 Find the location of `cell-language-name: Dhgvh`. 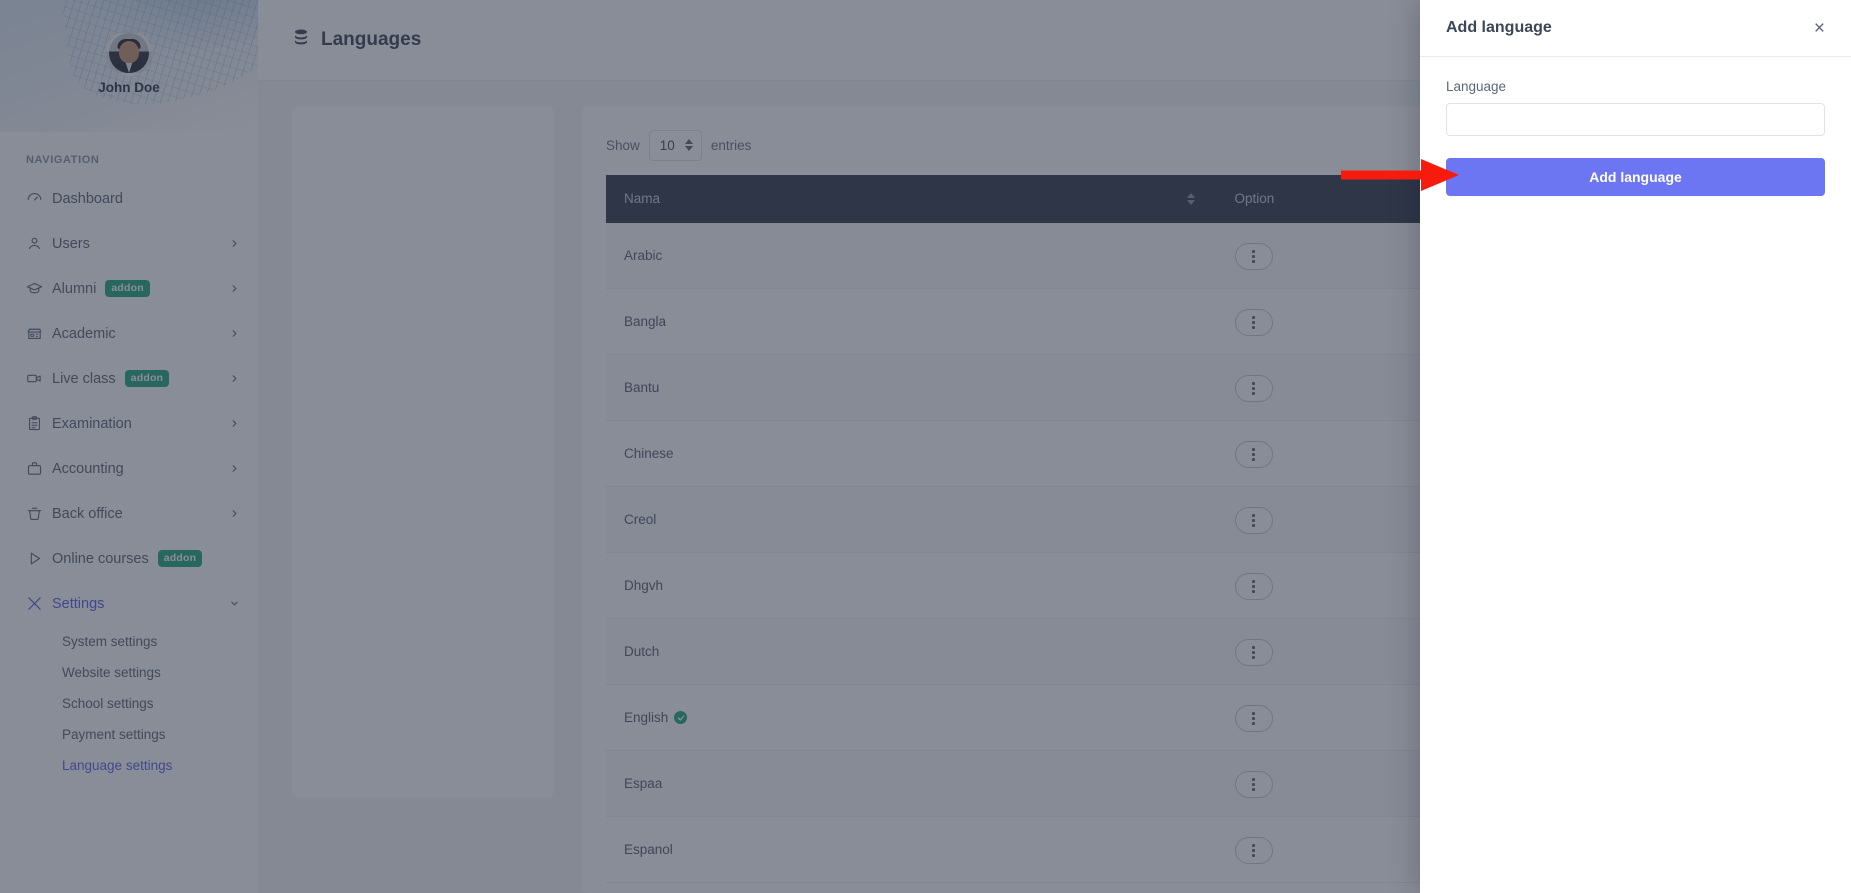

cell-language-name: Dhgvh is located at coordinates (911, 585).